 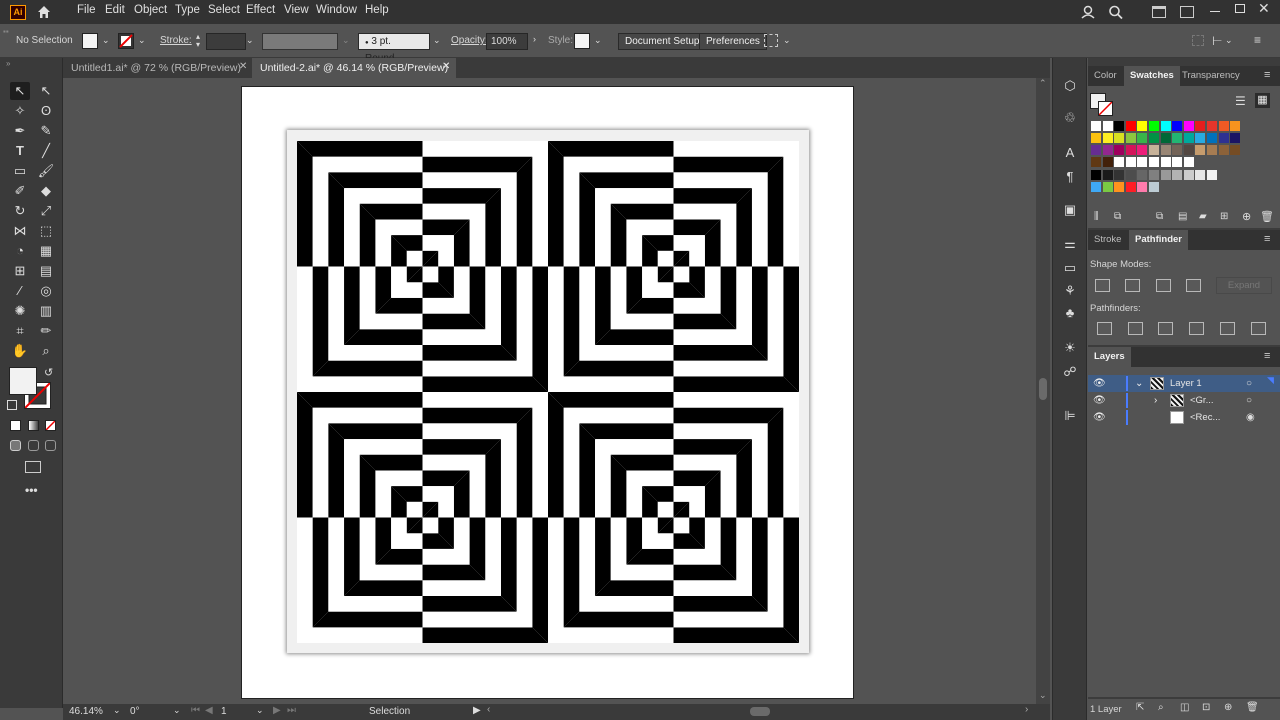 I want to click on style-swatch, so click(x=582, y=41).